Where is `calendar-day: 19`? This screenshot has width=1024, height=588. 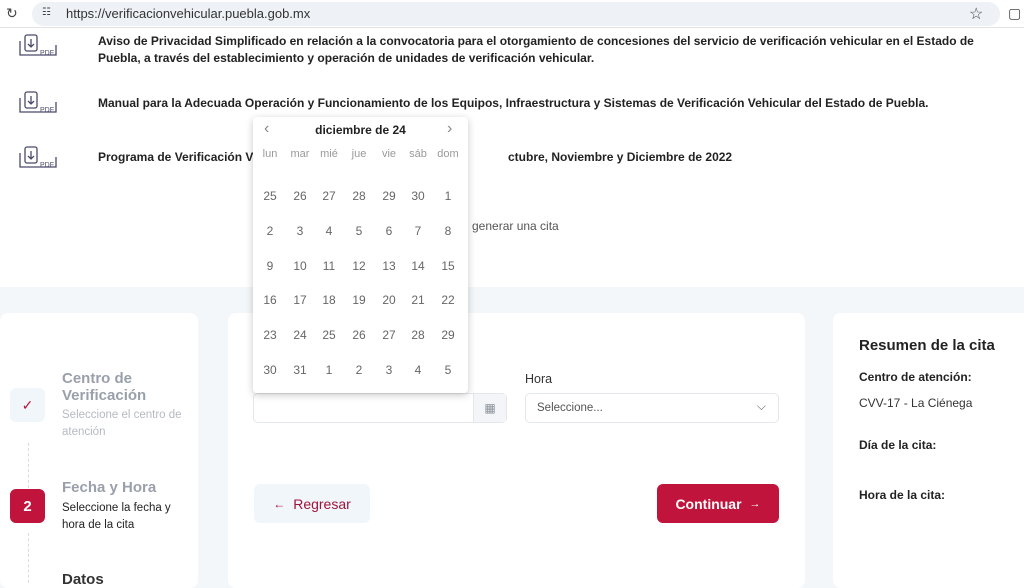
calendar-day: 19 is located at coordinates (359, 300).